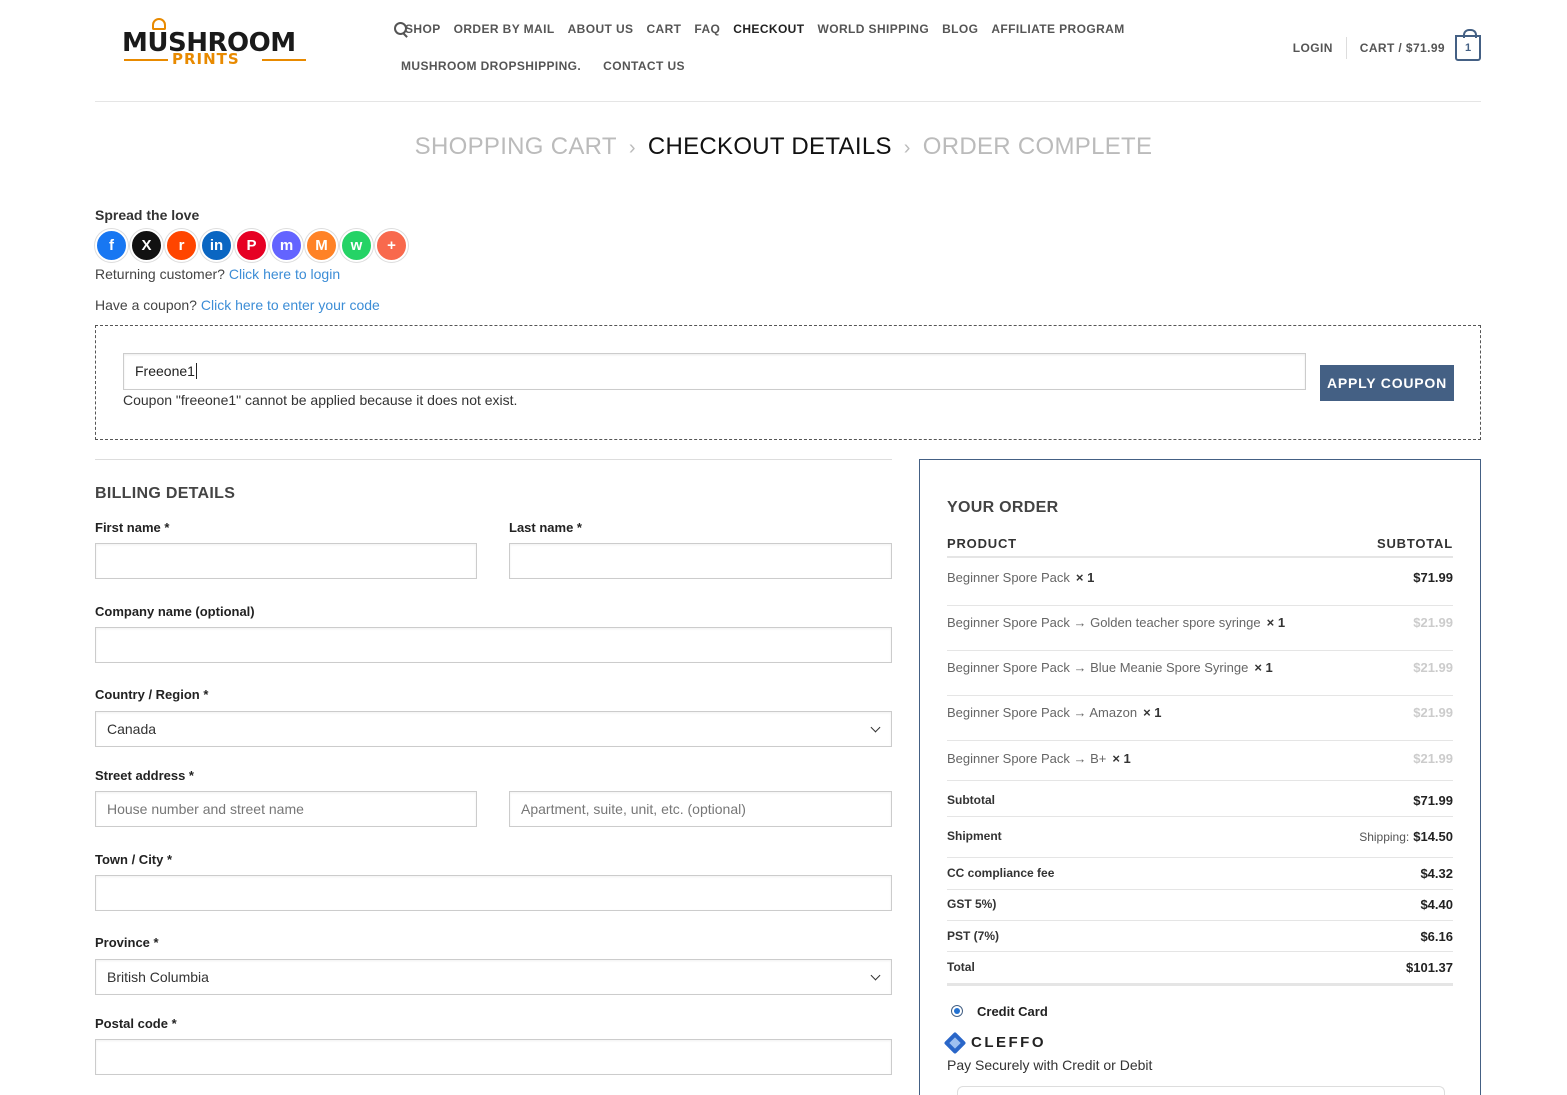  I want to click on order-table-header: PRODUCT SUBTOTAL, so click(1200, 547).